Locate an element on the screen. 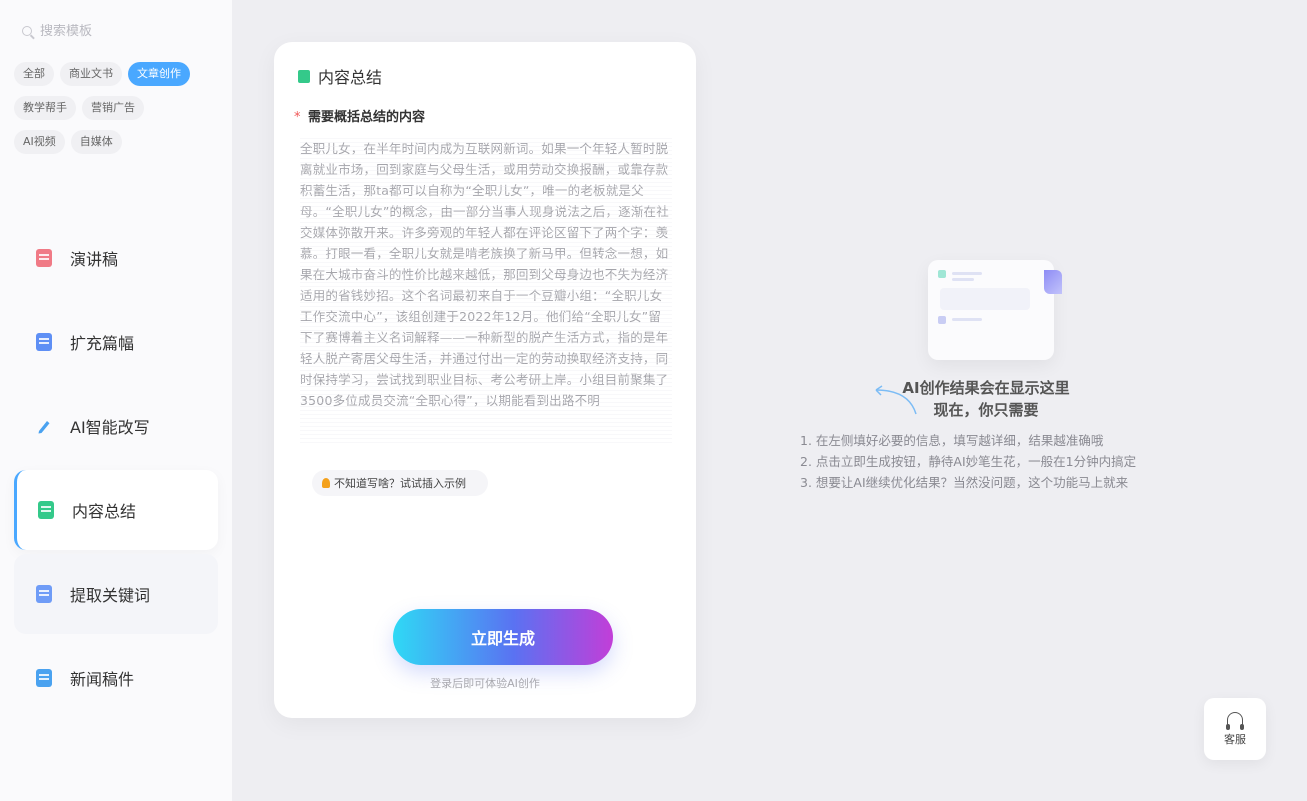 Image resolution: width=1307 pixels, height=801 pixels. result-placeholder-subtitle: 现在，你只需要 is located at coordinates (986, 410).